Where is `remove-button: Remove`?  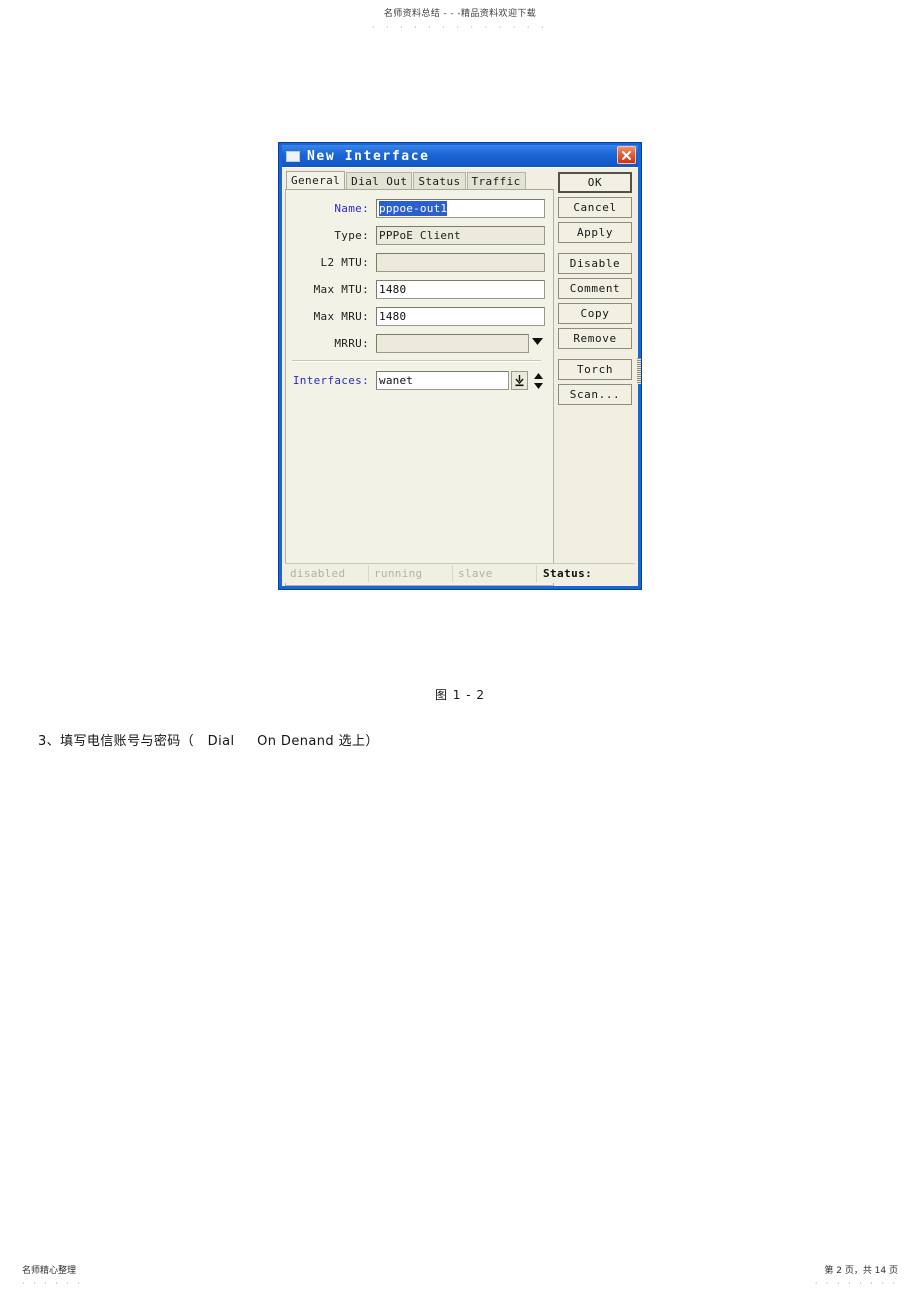 remove-button: Remove is located at coordinates (595, 338).